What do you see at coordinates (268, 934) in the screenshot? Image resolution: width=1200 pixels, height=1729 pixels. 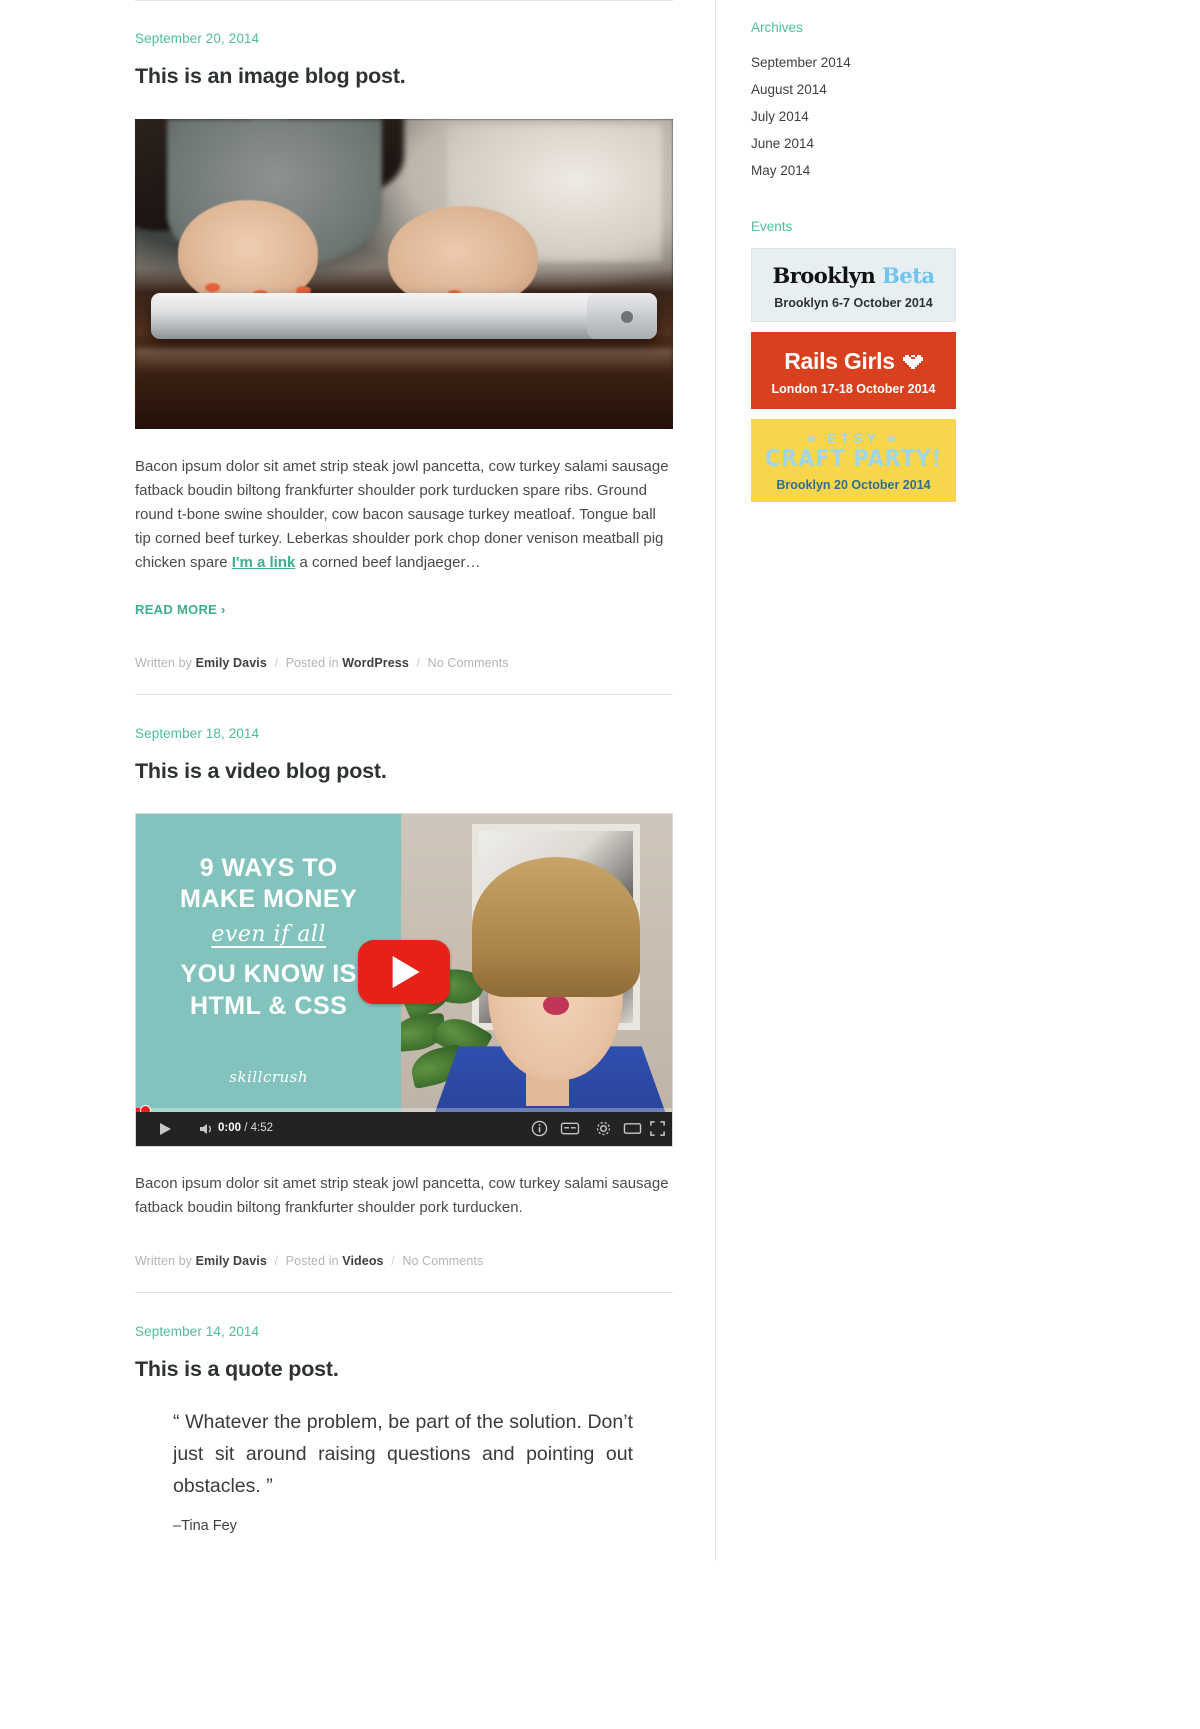 I see `video-headline-script: even if all` at bounding box center [268, 934].